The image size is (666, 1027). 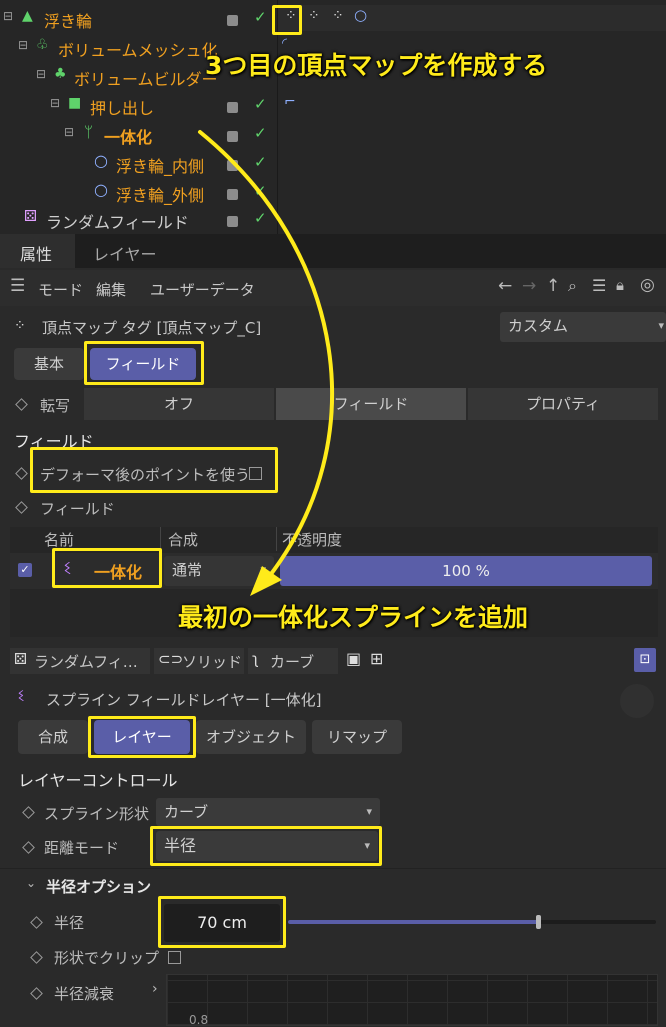 I want to click on annotation-arrow, so click(x=266, y=363).